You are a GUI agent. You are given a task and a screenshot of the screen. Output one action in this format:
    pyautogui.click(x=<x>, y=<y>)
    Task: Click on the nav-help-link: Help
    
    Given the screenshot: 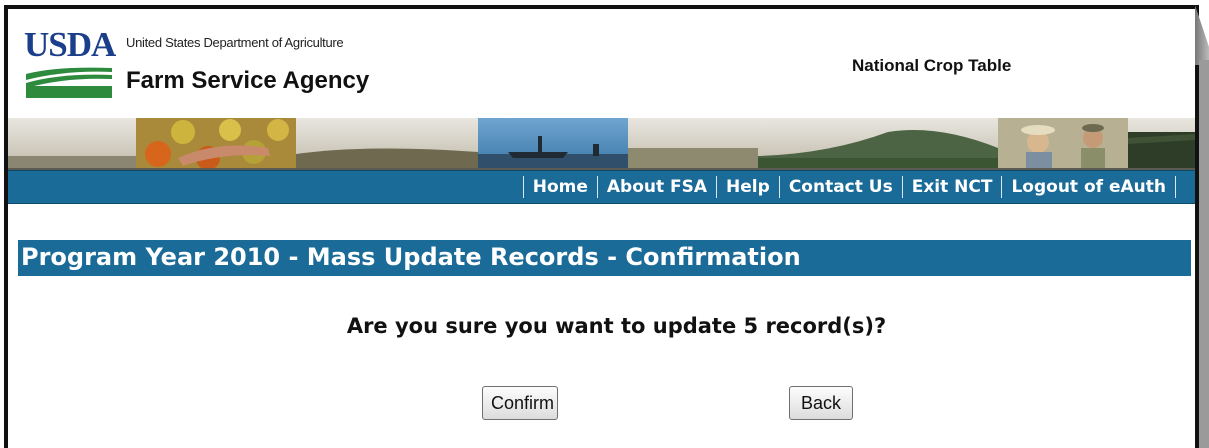 What is the action you would take?
    pyautogui.click(x=748, y=187)
    